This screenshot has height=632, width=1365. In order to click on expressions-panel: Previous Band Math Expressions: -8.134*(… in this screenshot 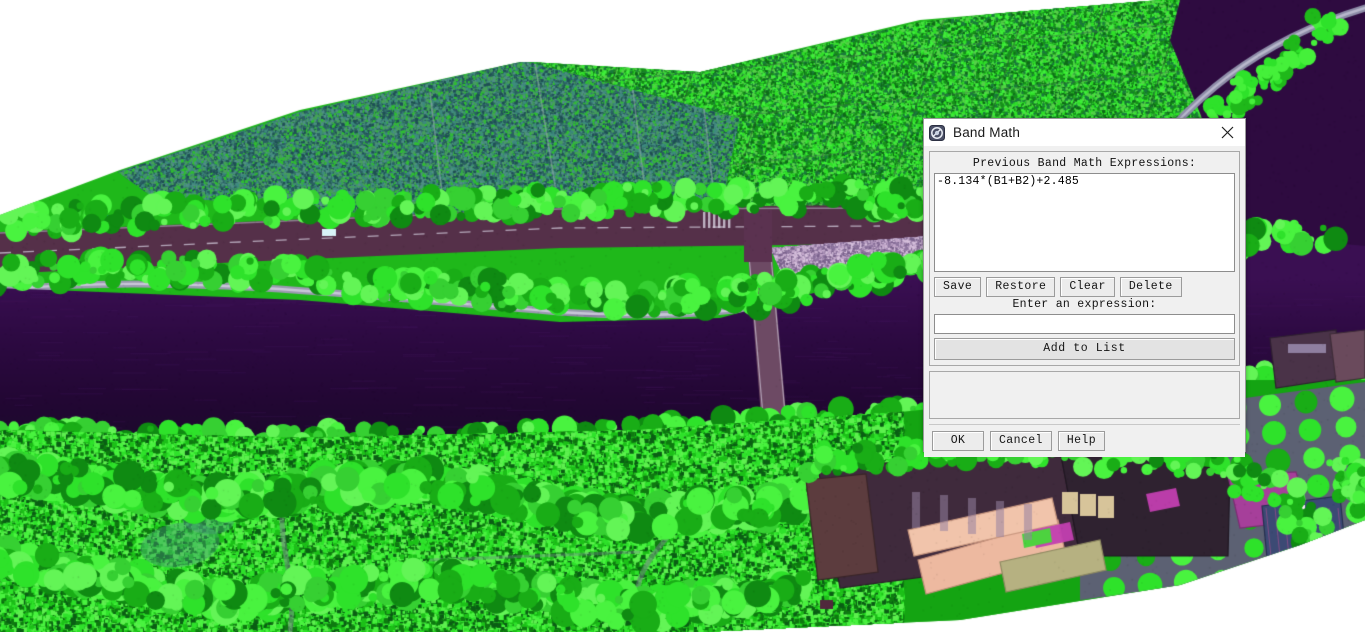, I will do `click(1084, 258)`.